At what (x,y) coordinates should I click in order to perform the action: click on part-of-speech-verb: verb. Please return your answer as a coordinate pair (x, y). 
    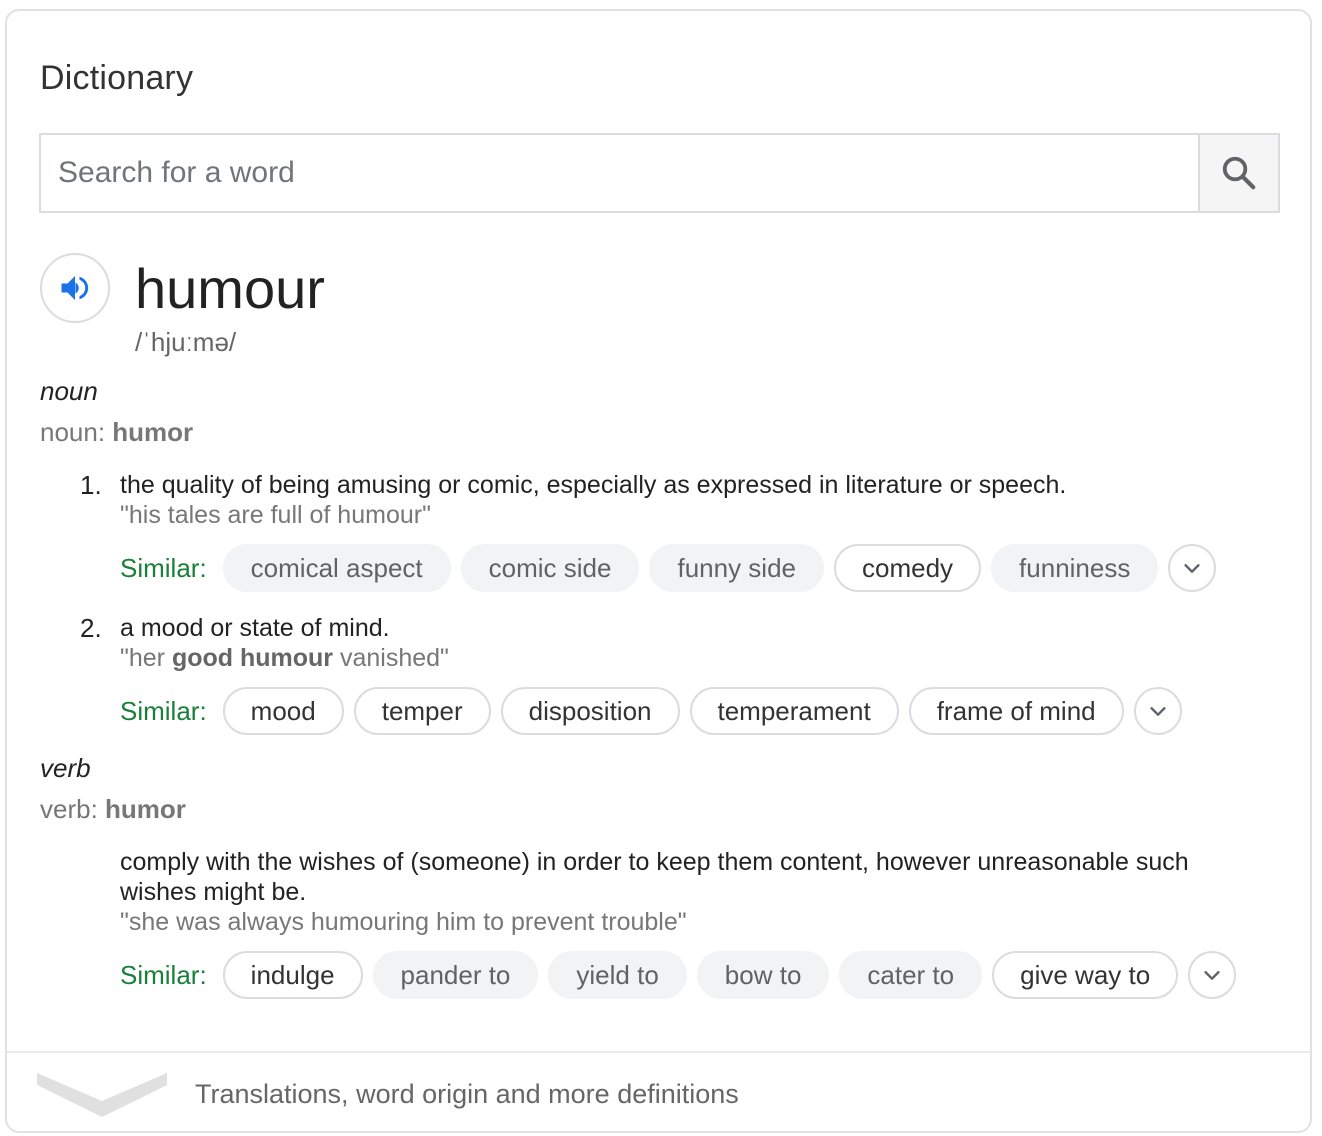
    Looking at the image, I should click on (65, 768).